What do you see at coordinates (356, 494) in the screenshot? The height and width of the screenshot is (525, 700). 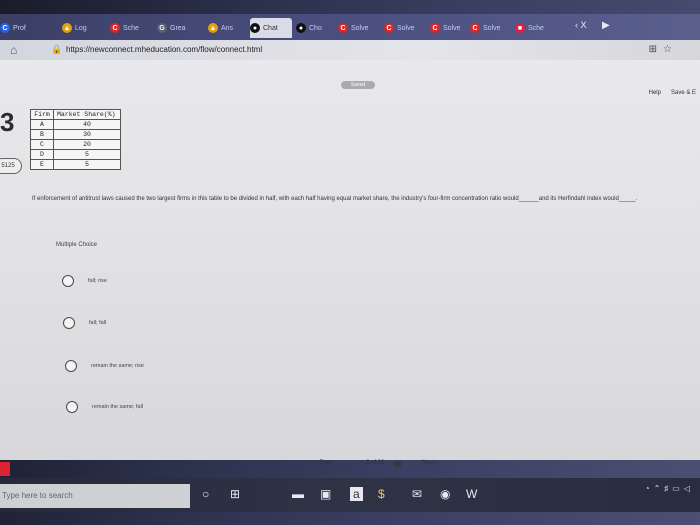 I see `amazon-icon: a` at bounding box center [356, 494].